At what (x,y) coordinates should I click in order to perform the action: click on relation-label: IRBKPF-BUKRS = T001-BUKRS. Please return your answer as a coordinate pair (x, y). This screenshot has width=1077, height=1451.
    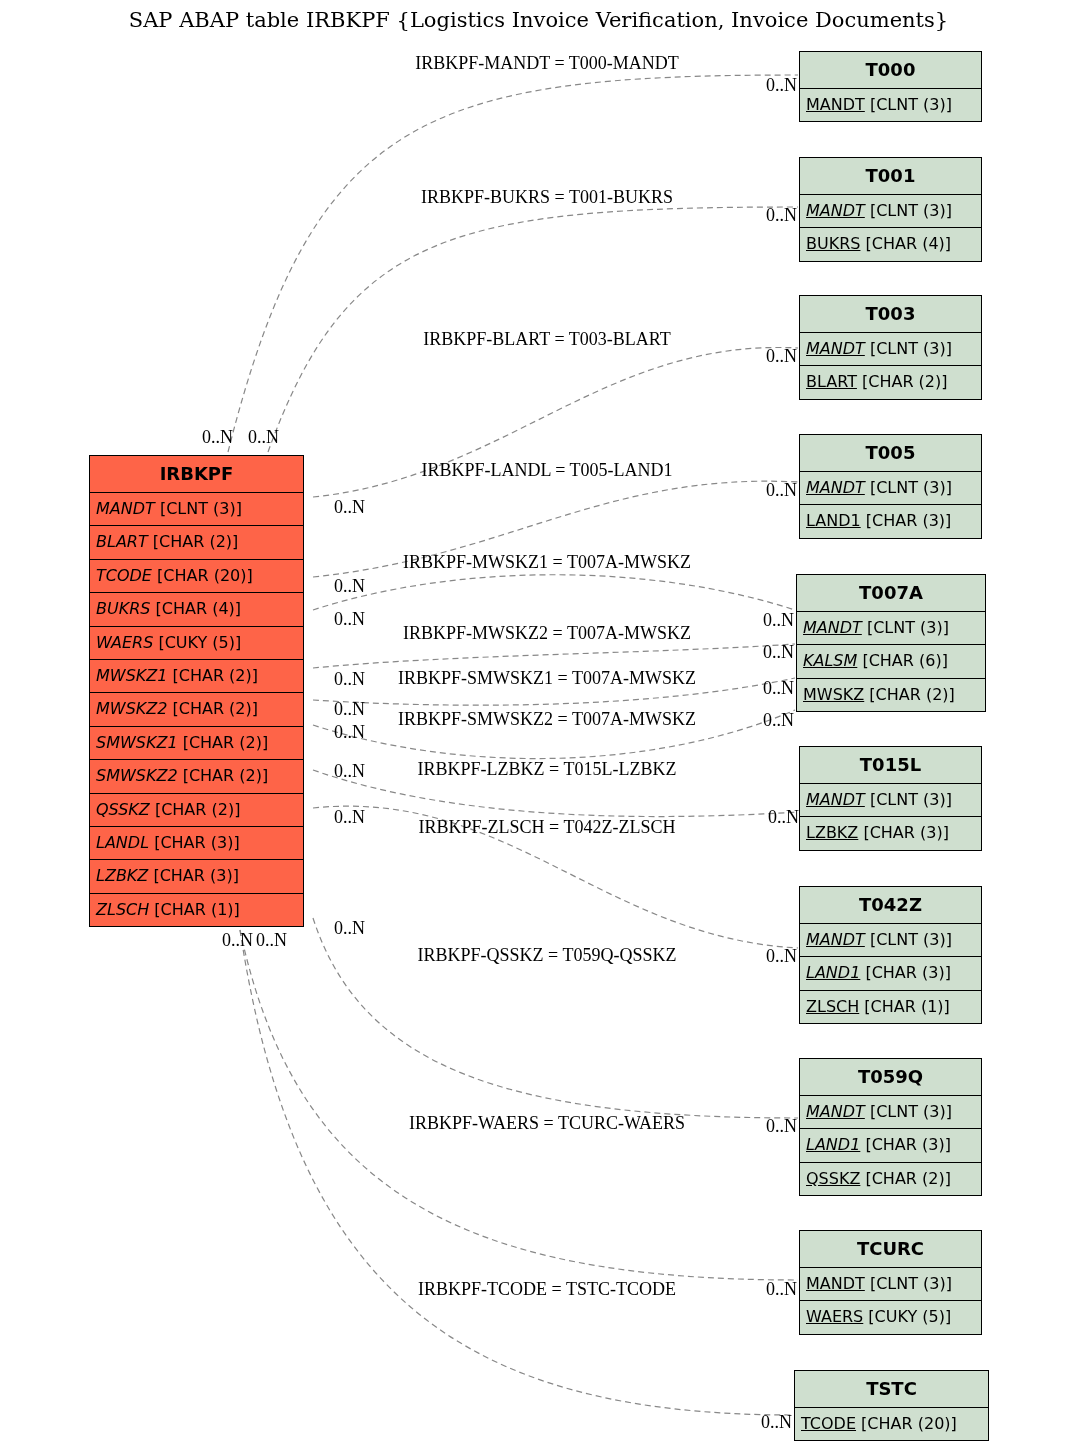
    Looking at the image, I should click on (547, 197).